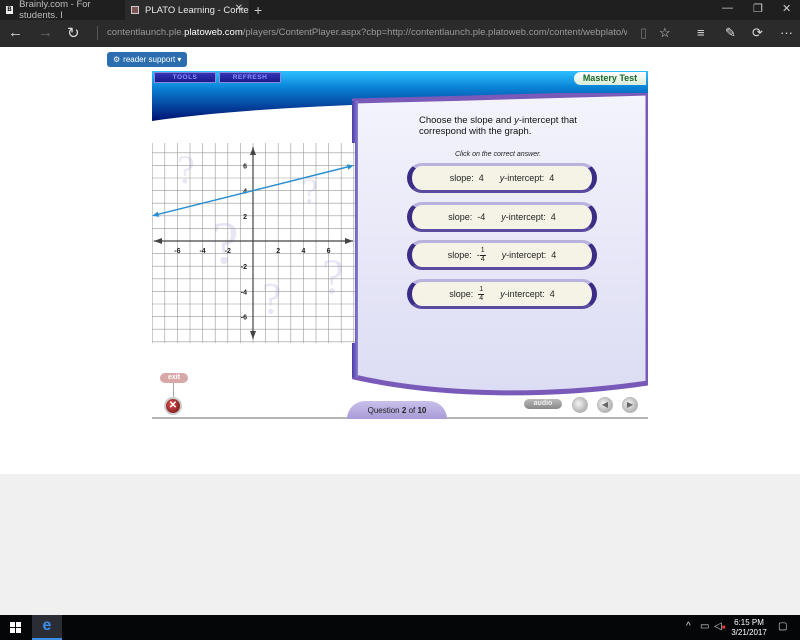 The image size is (800, 640). What do you see at coordinates (15, 627) in the screenshot?
I see `windows-start-icon` at bounding box center [15, 627].